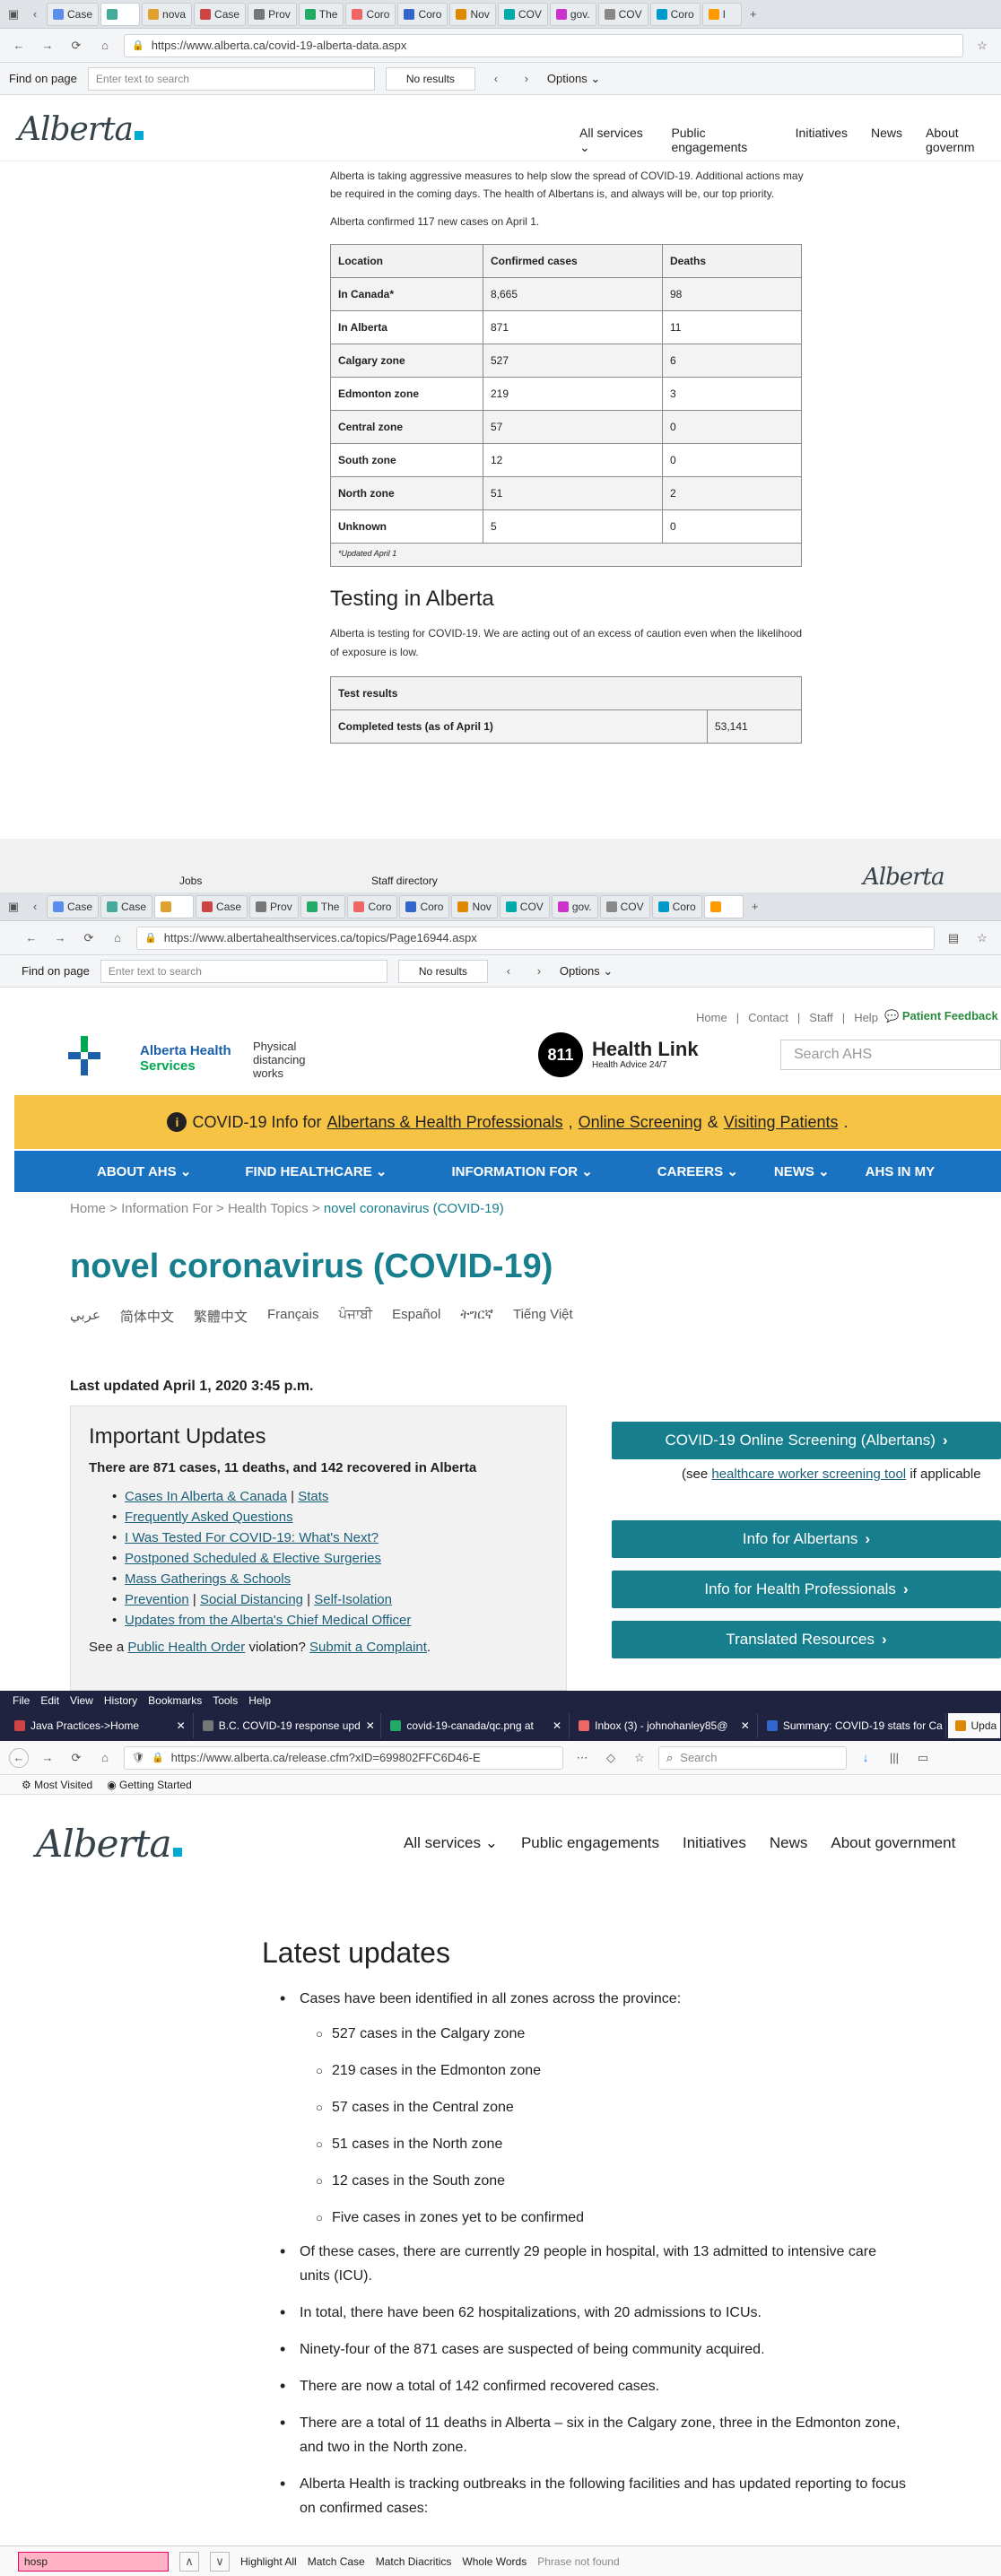 Image resolution: width=1001 pixels, height=2576 pixels. What do you see at coordinates (901, 1171) in the screenshot?
I see `nav-item: AHS IN MY` at bounding box center [901, 1171].